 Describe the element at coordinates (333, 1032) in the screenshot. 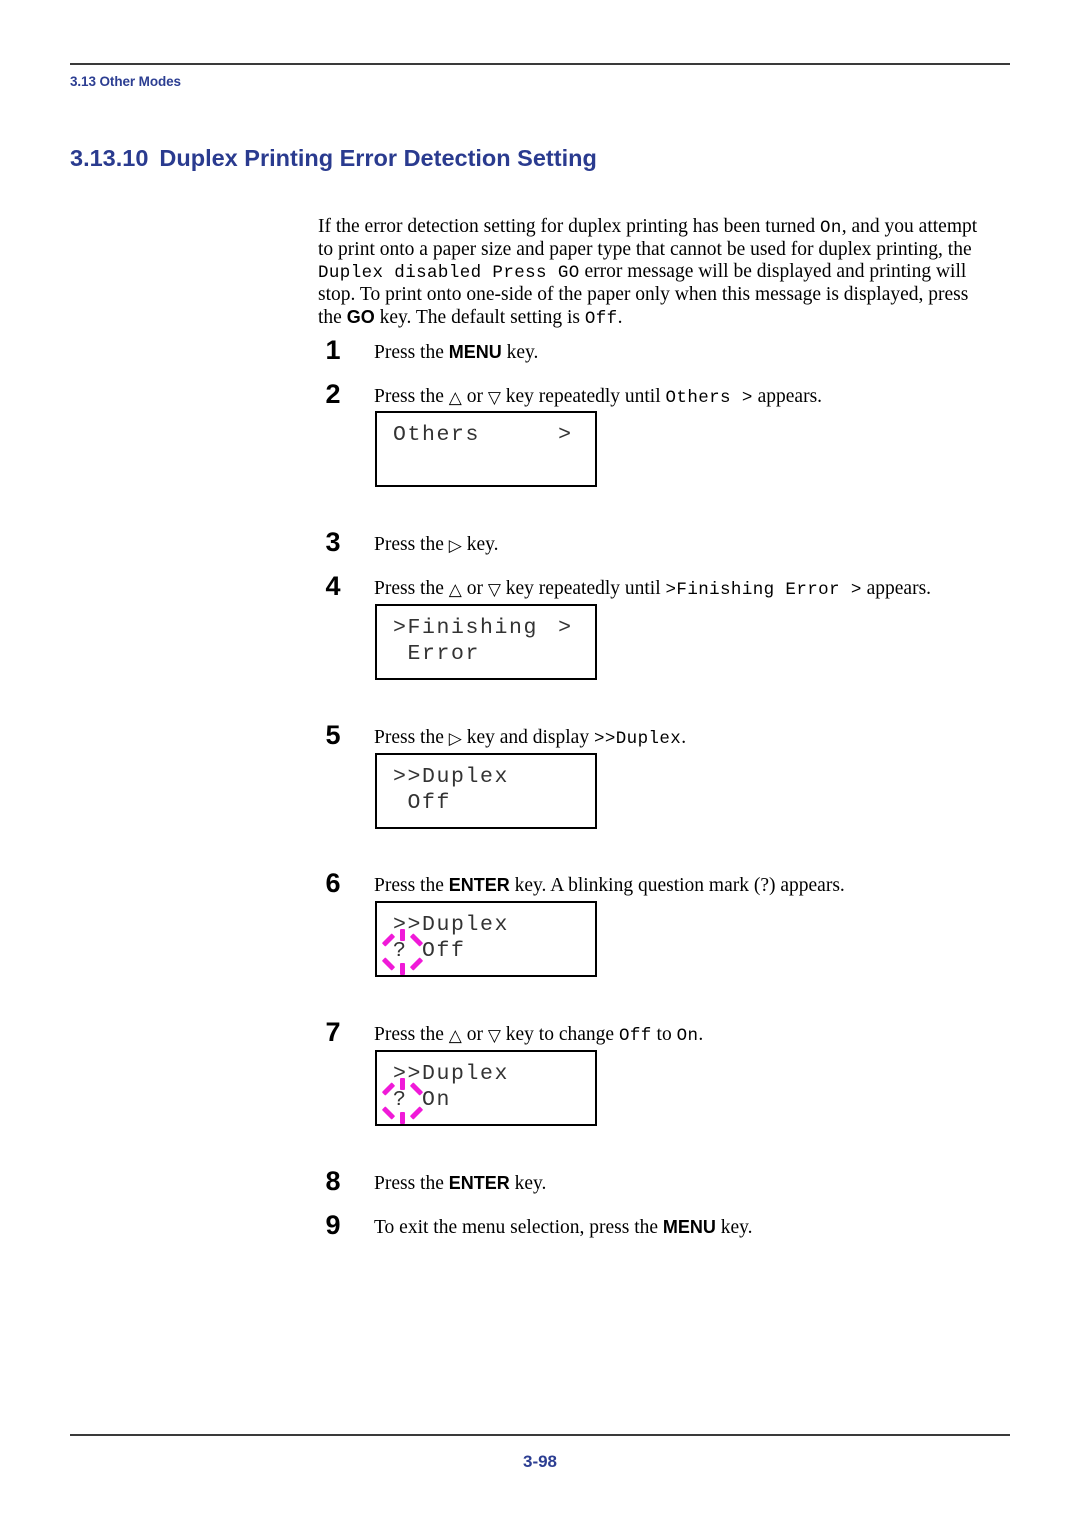

I see `step-number: 7` at that location.